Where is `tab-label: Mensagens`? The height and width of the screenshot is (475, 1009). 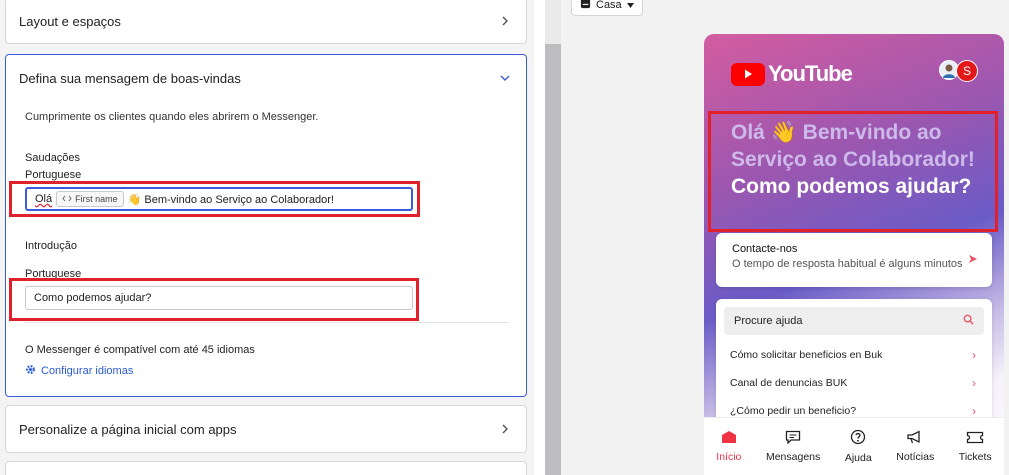 tab-label: Mensagens is located at coordinates (793, 457).